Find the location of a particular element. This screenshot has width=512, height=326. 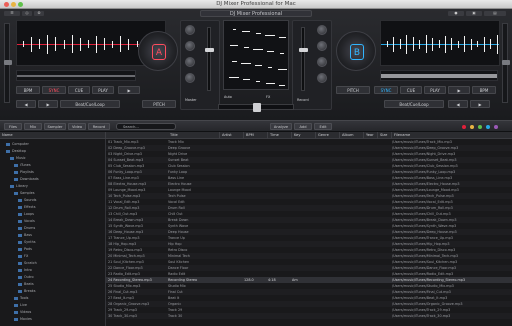

add-button: Add is located at coordinates (303, 126).